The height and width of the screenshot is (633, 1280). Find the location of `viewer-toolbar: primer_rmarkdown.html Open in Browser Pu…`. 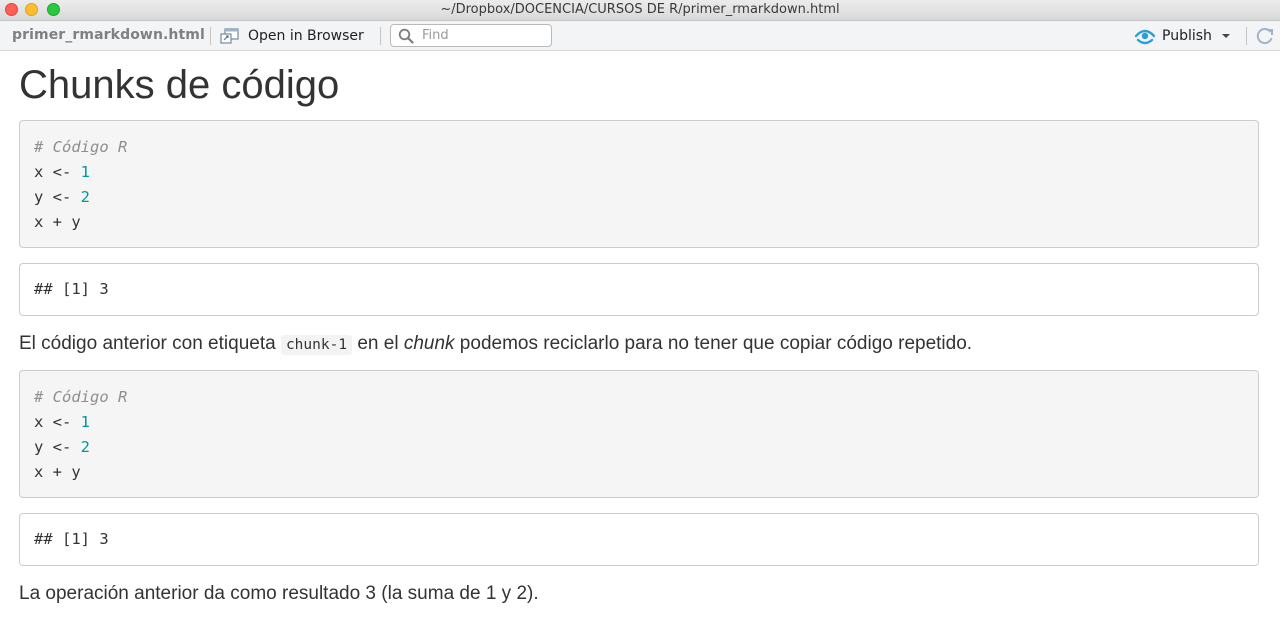

viewer-toolbar: primer_rmarkdown.html Open in Browser Pu… is located at coordinates (640, 36).